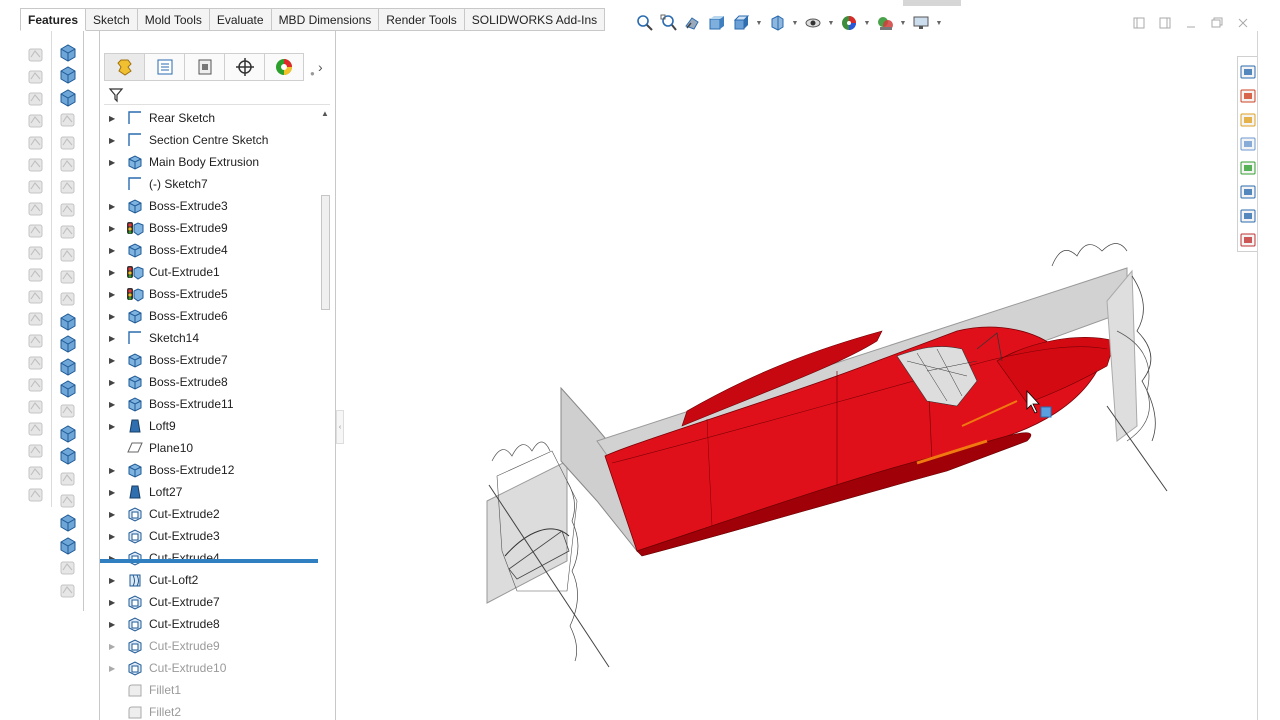  Describe the element at coordinates (1248, 96) in the screenshot. I see `design-library-icon` at that location.